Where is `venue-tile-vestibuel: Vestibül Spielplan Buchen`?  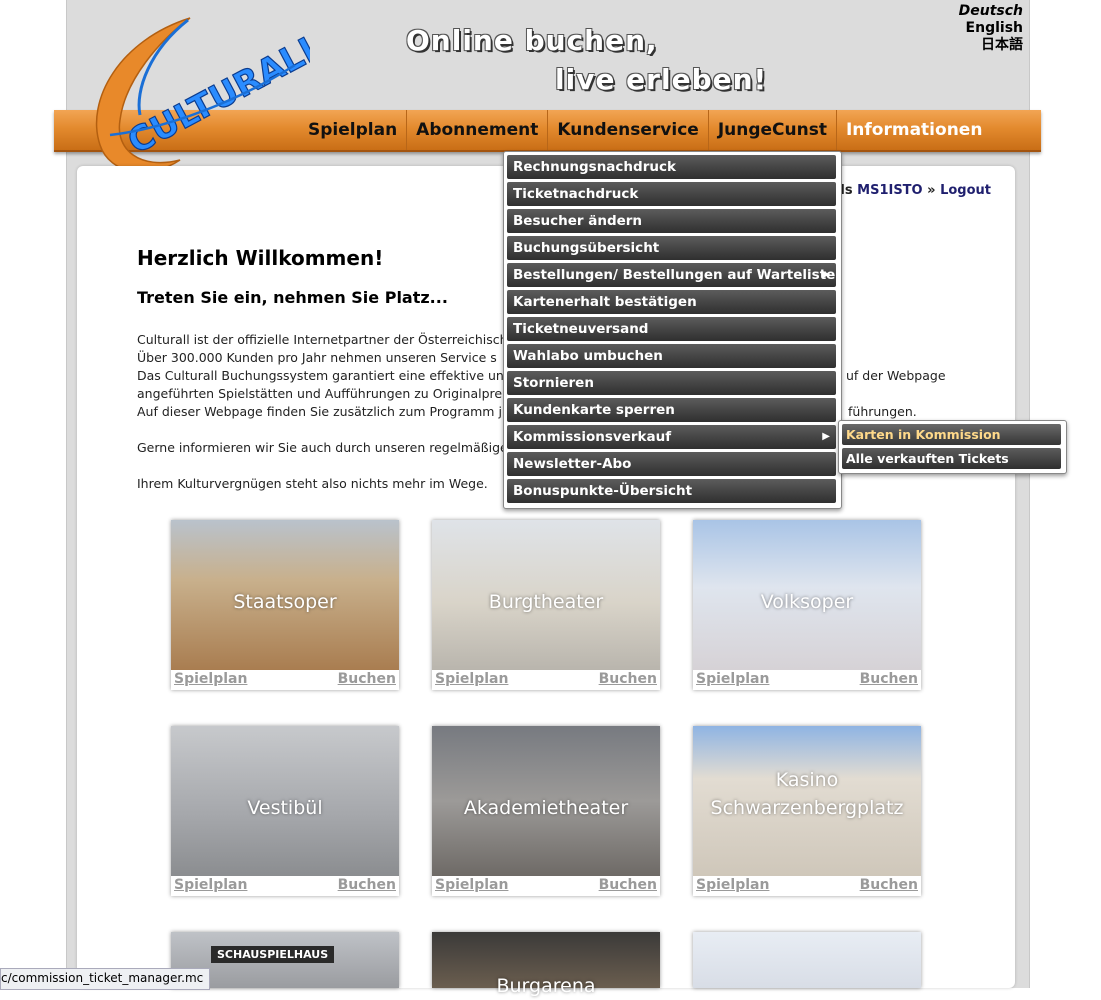 venue-tile-vestibuel: Vestibül Spielplan Buchen is located at coordinates (285, 811).